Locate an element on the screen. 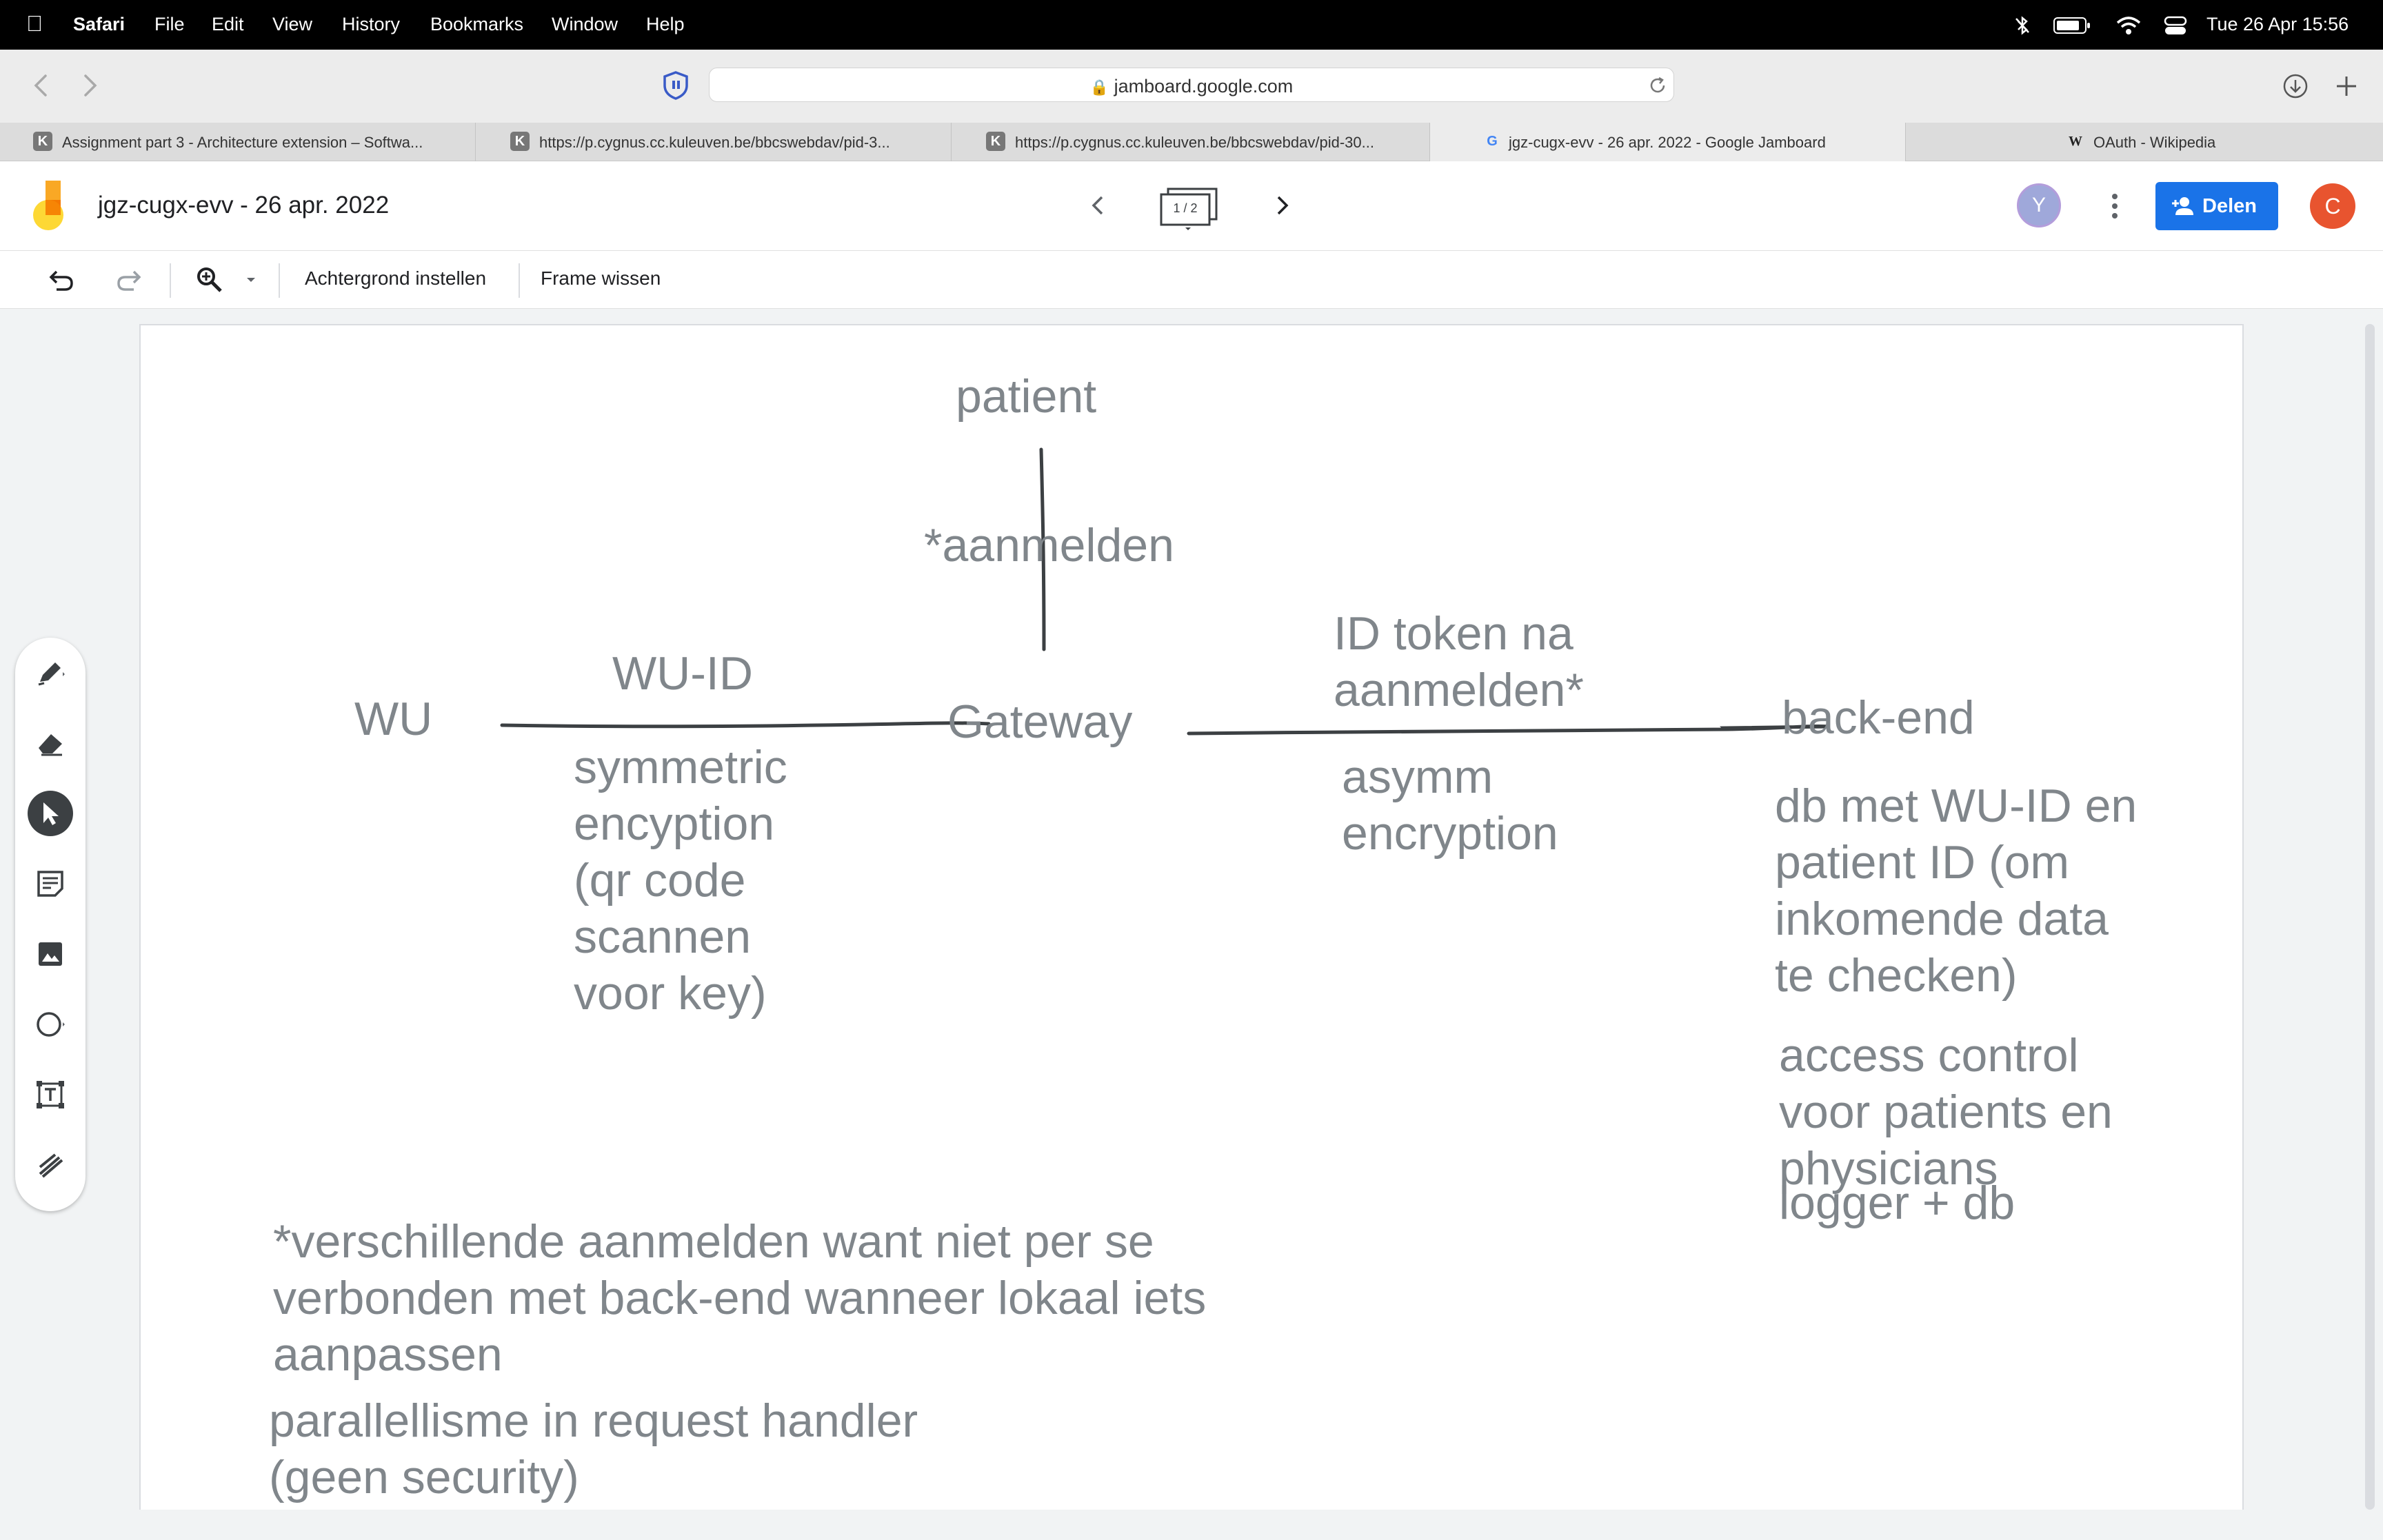 The width and height of the screenshot is (2383, 1540). pen-icon is located at coordinates (51, 674).